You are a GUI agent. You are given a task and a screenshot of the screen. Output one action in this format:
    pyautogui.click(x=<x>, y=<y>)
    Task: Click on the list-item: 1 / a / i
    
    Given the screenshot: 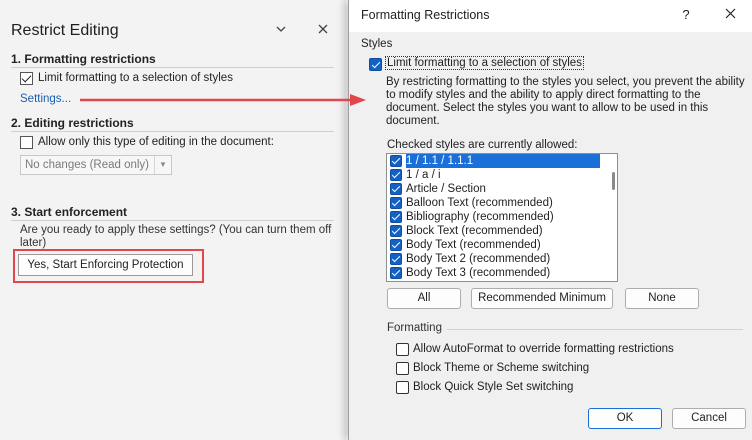 What is the action you would take?
    pyautogui.click(x=502, y=175)
    